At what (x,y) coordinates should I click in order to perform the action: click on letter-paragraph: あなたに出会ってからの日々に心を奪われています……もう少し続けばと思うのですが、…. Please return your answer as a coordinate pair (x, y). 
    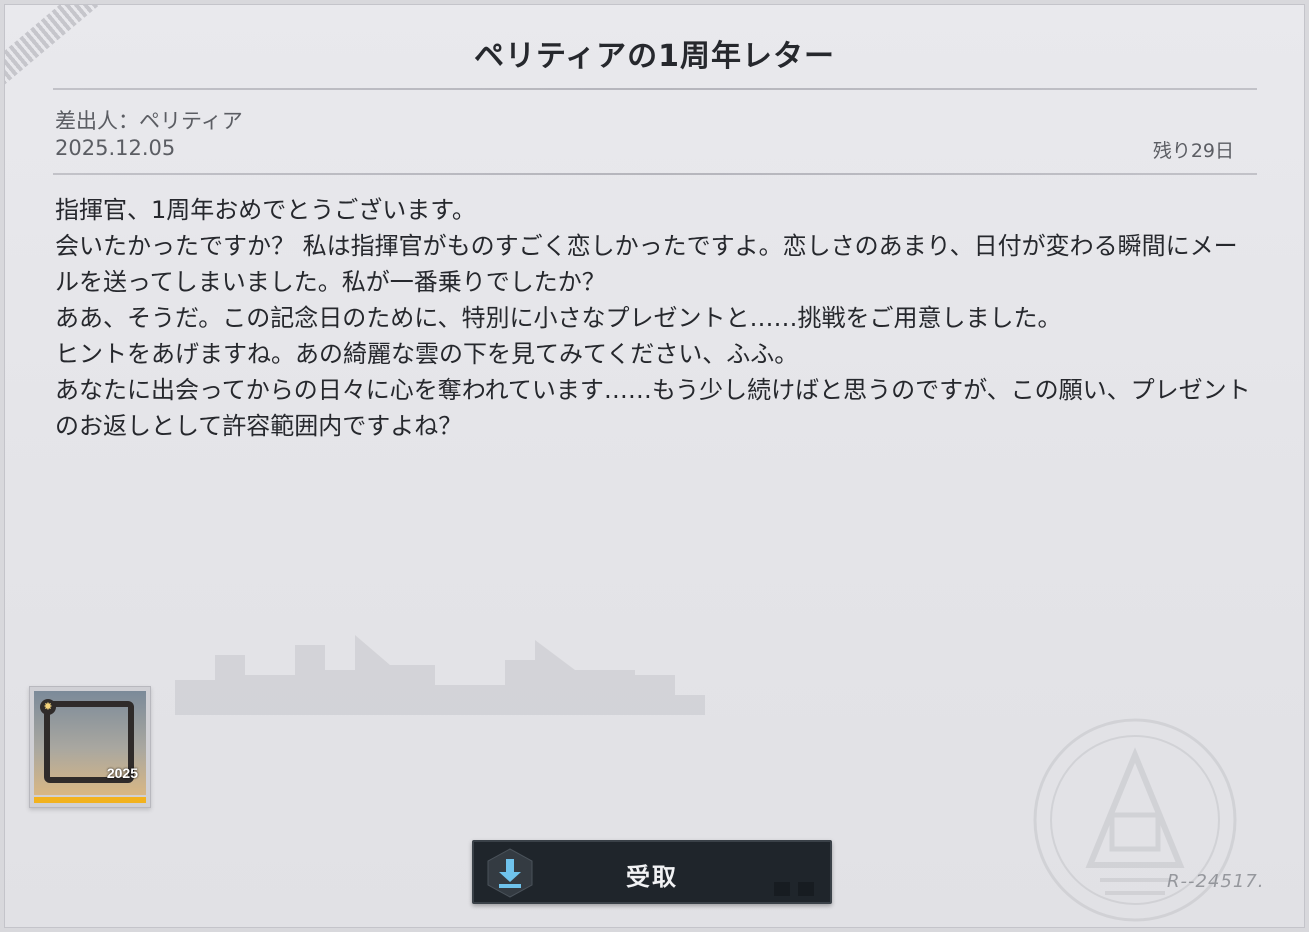
    Looking at the image, I should click on (653, 408).